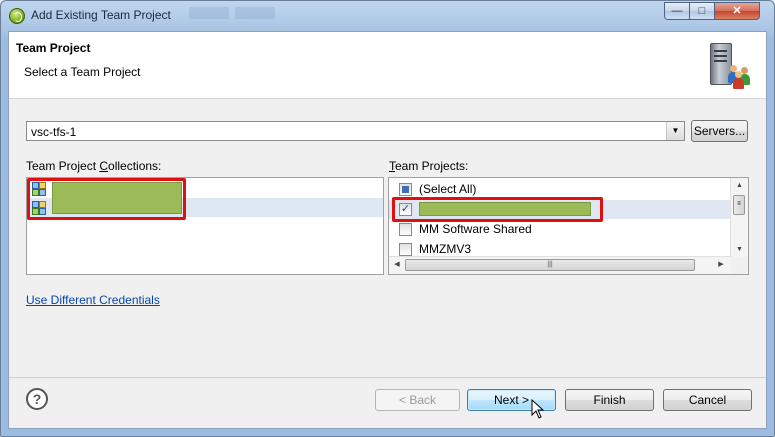  Describe the element at coordinates (739, 265) in the screenshot. I see `scrollbar-corner` at that location.